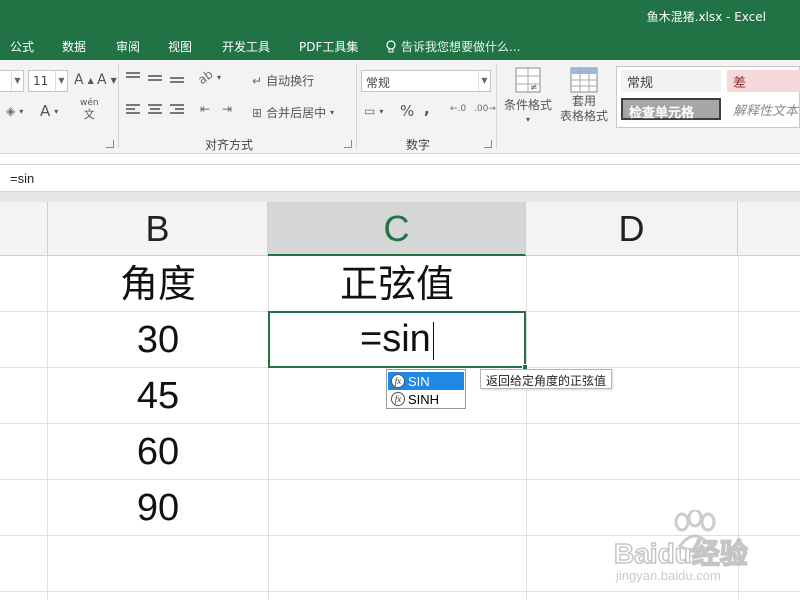  What do you see at coordinates (527, 105) in the screenshot?
I see `conditional-format-label: 条件格式` at bounding box center [527, 105].